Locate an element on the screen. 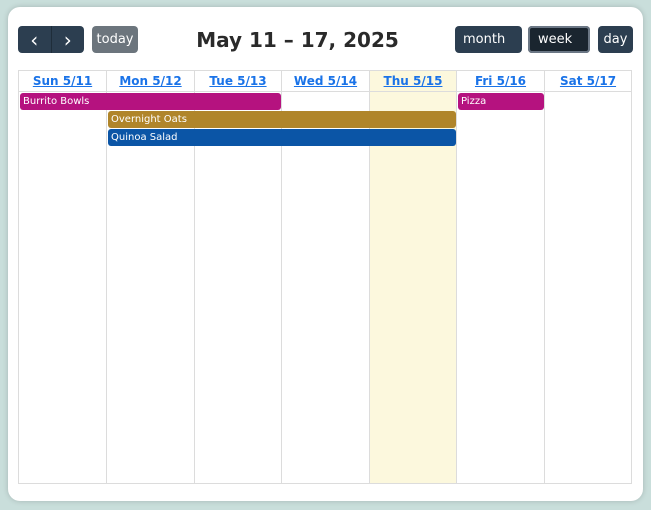  day-header-link: Thu 5/15 is located at coordinates (413, 81).